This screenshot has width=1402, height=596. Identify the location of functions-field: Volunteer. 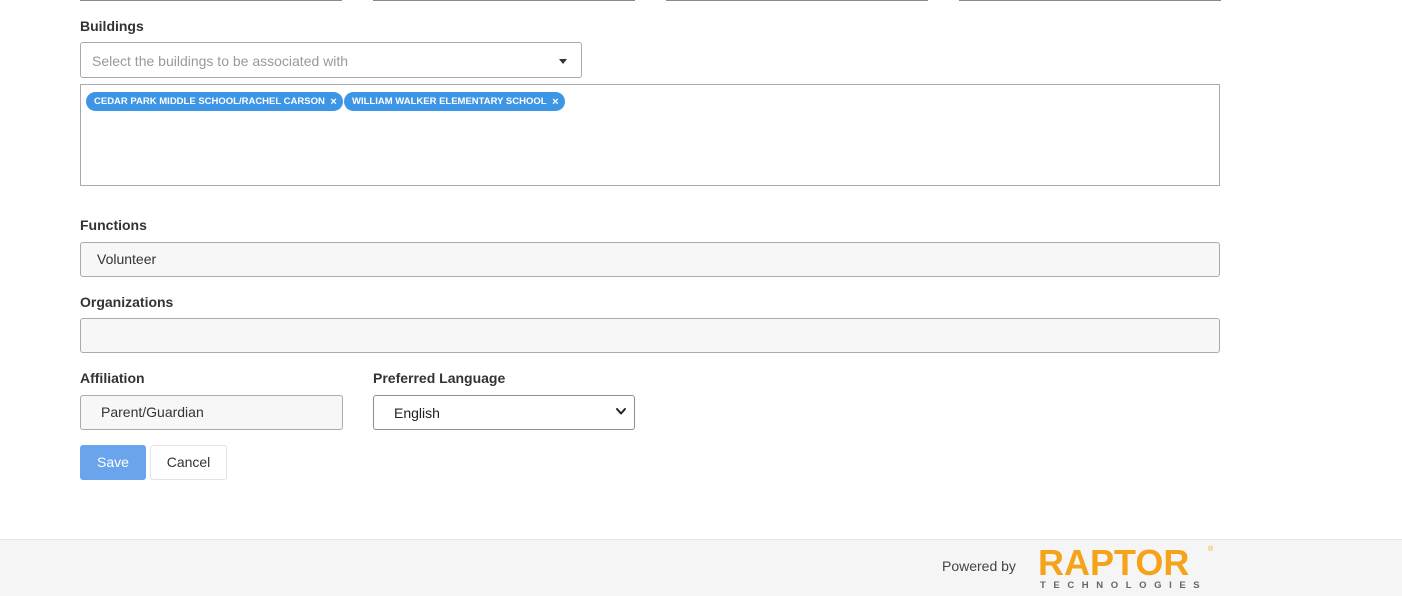
(650, 259).